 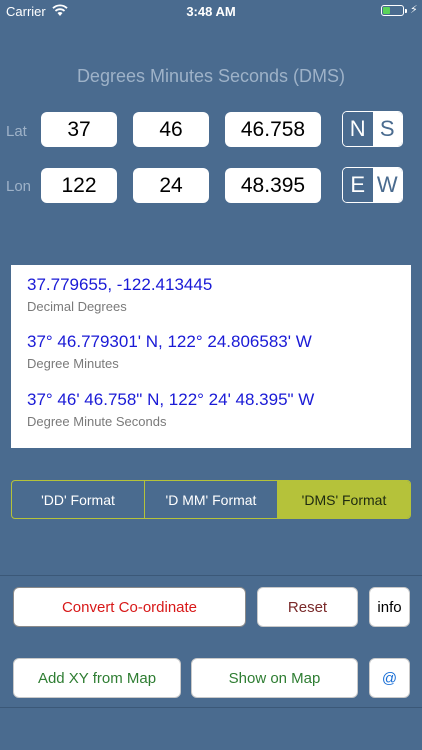 I want to click on lon-label: Lon, so click(x=19, y=186).